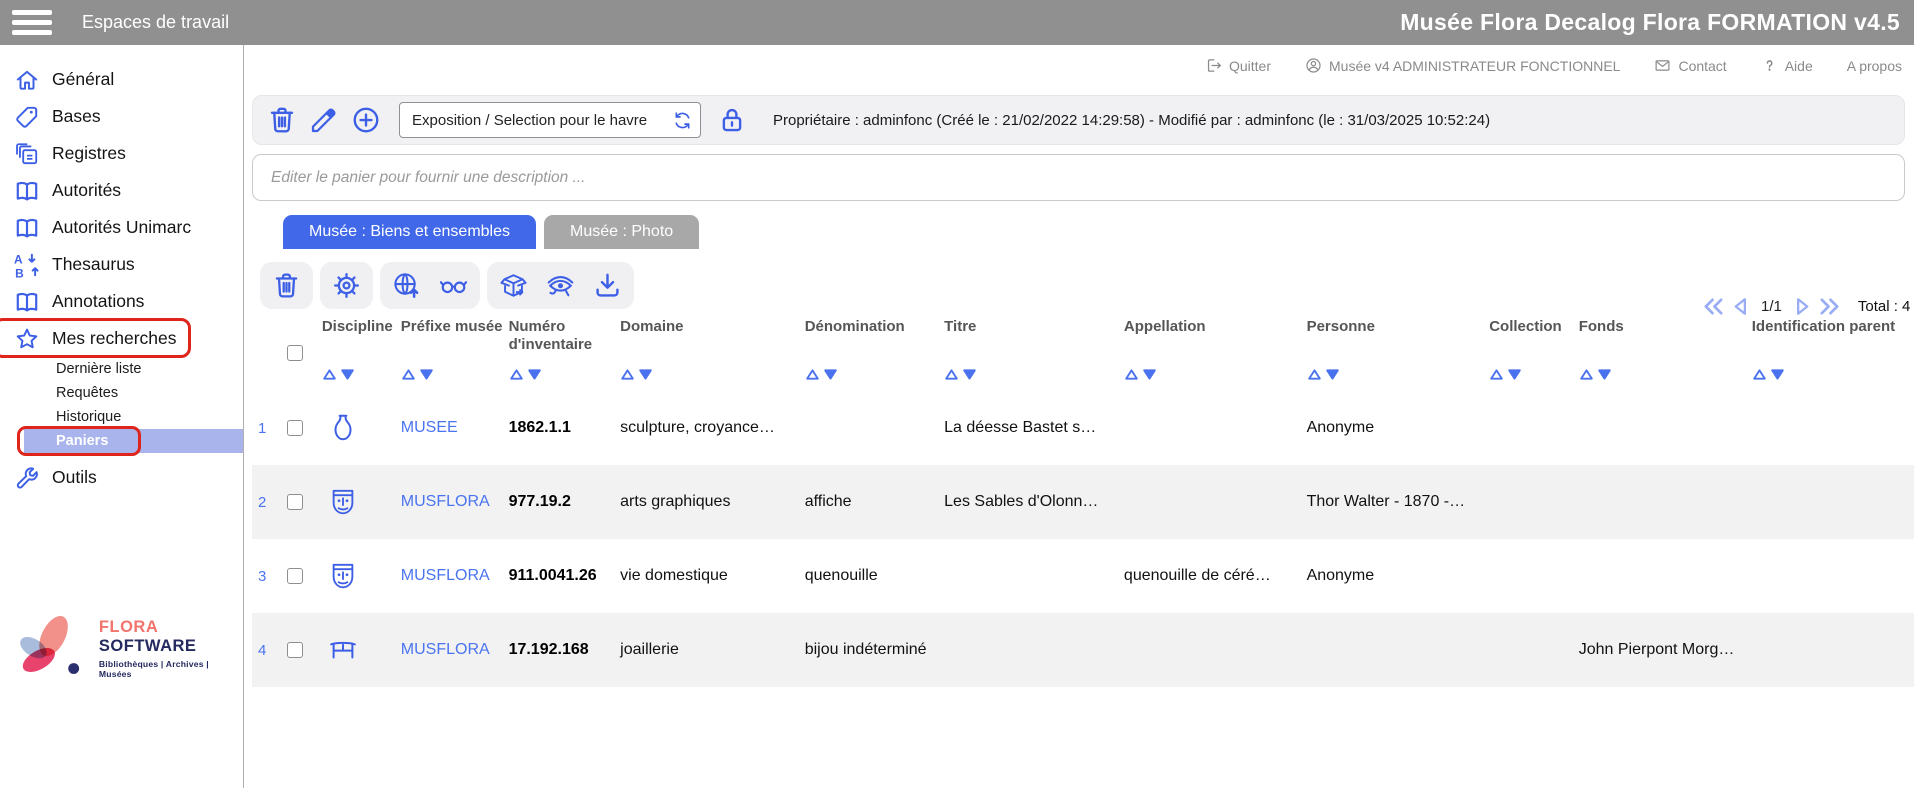 This screenshot has width=1914, height=788. What do you see at coordinates (675, 501) in the screenshot?
I see `domaine-cell: arts graphiques` at bounding box center [675, 501].